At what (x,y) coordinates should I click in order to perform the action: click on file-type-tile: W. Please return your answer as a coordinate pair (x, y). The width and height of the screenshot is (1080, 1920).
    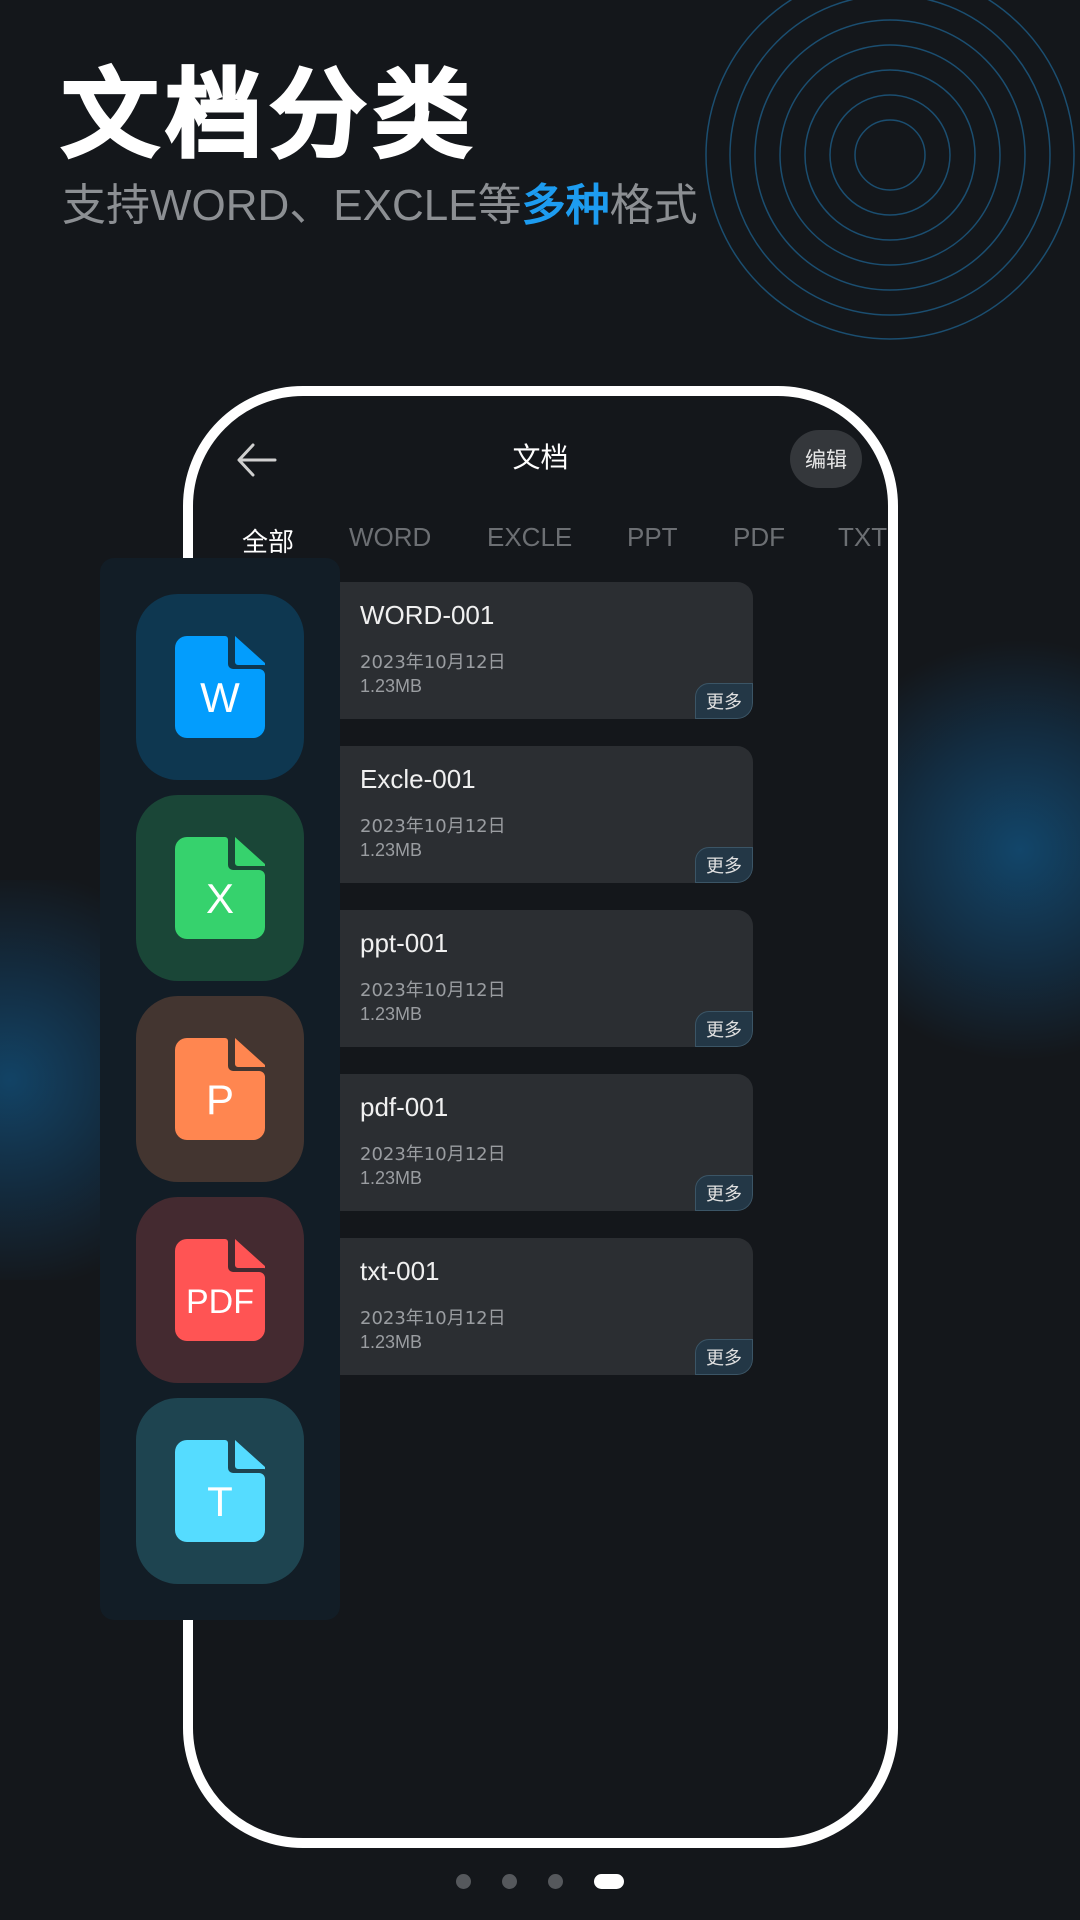
    Looking at the image, I should click on (220, 687).